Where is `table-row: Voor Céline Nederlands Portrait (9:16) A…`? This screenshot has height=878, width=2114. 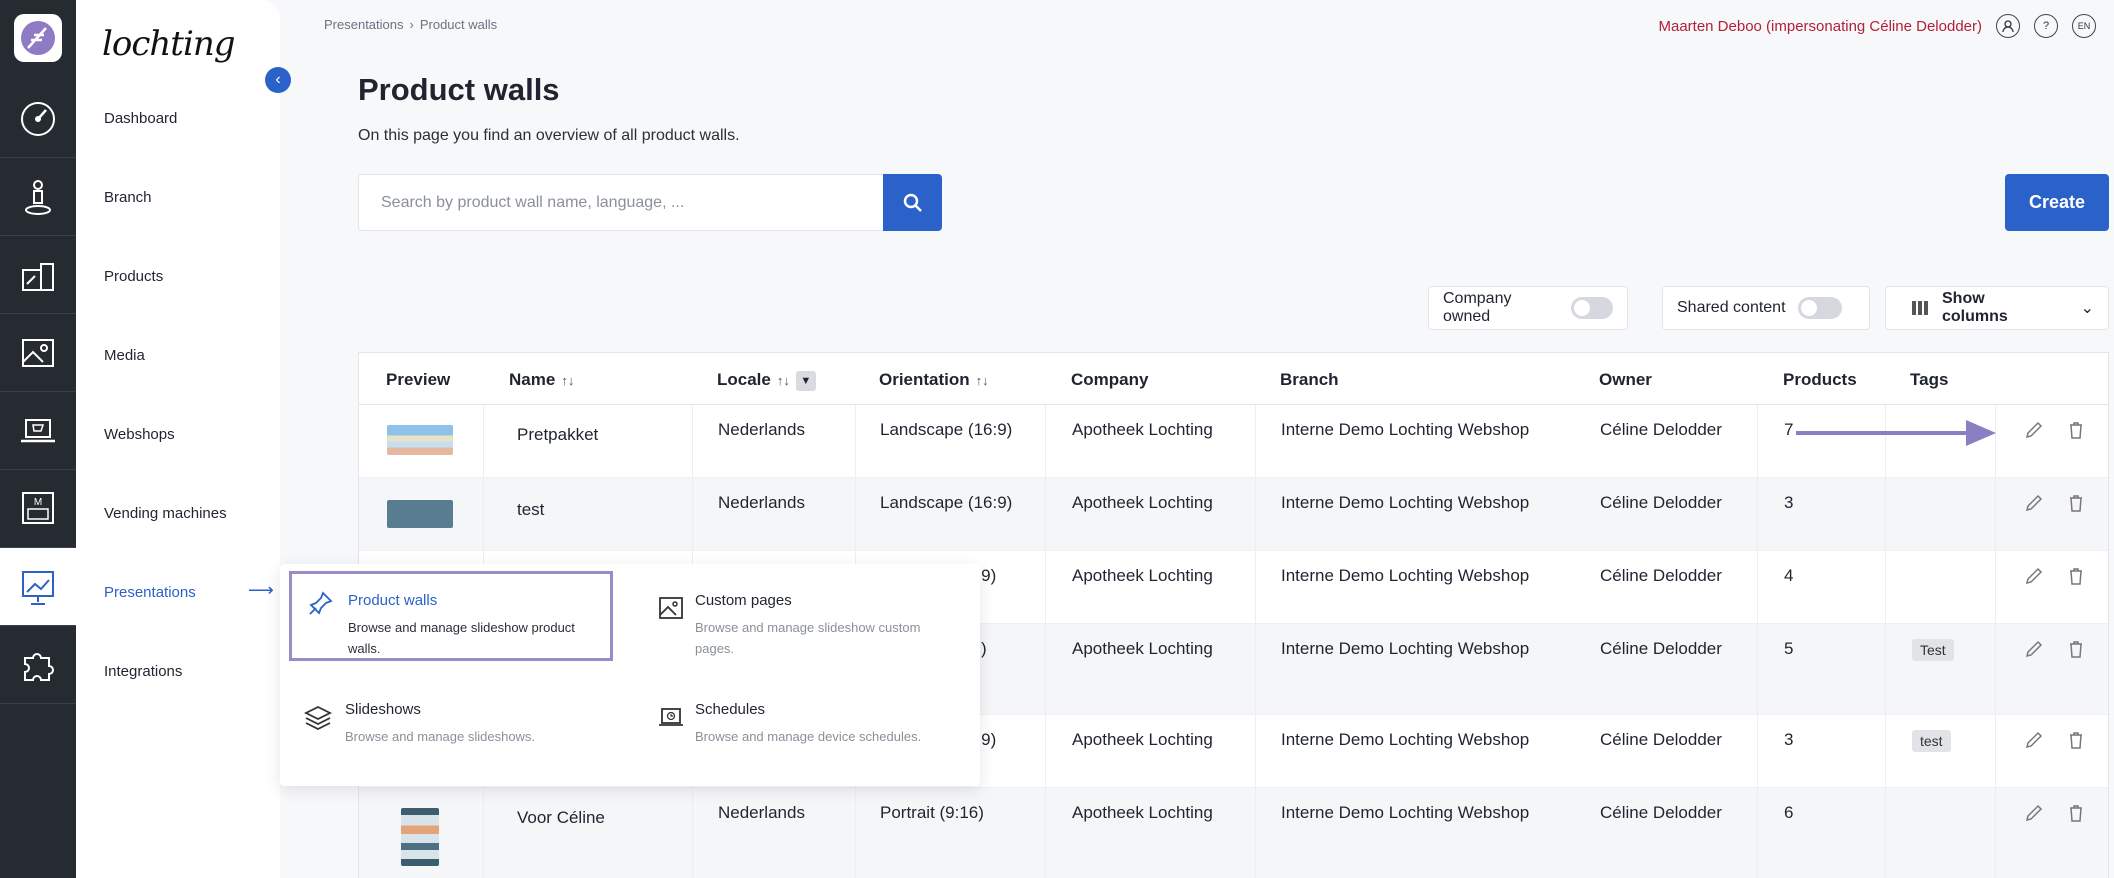
table-row: Voor Céline Nederlands Portrait (9:16) A… is located at coordinates (1233, 833).